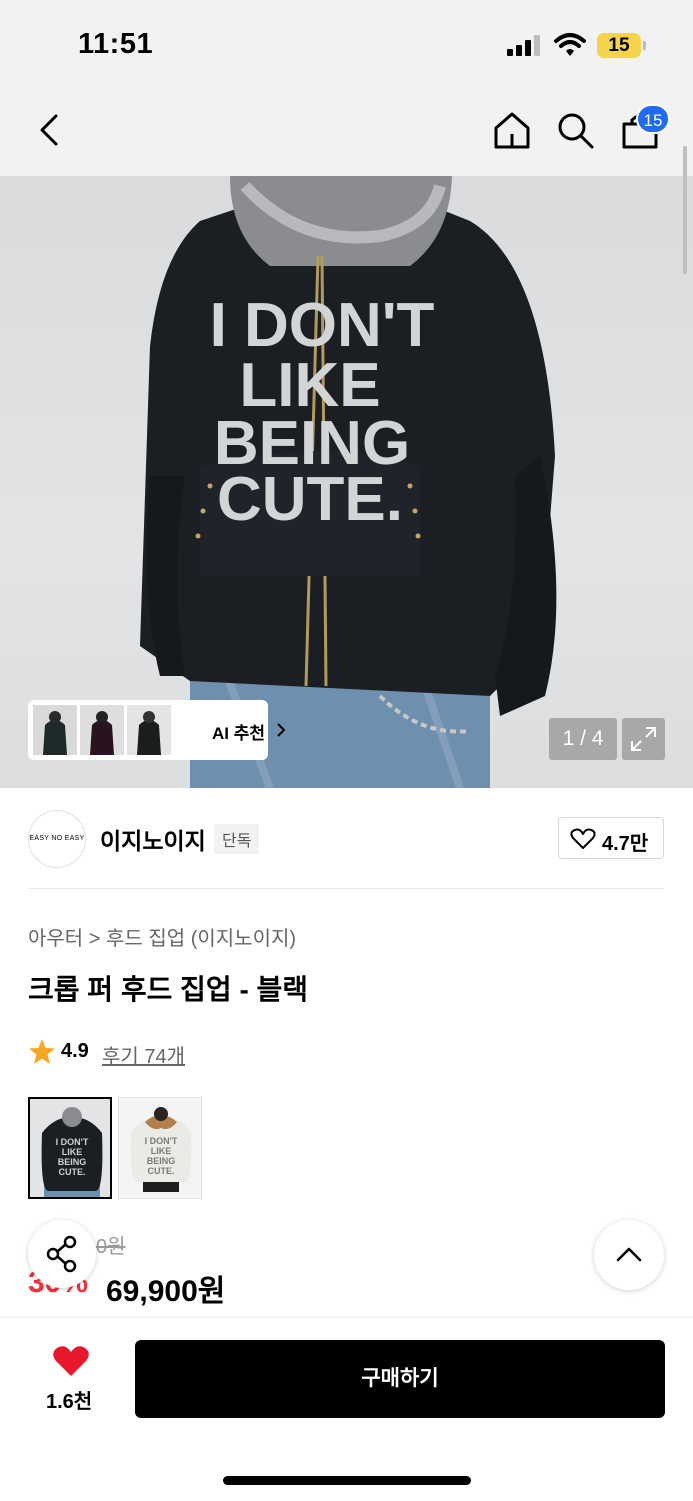 The height and width of the screenshot is (1501, 693). I want to click on chevron-right-icon, so click(281, 730).